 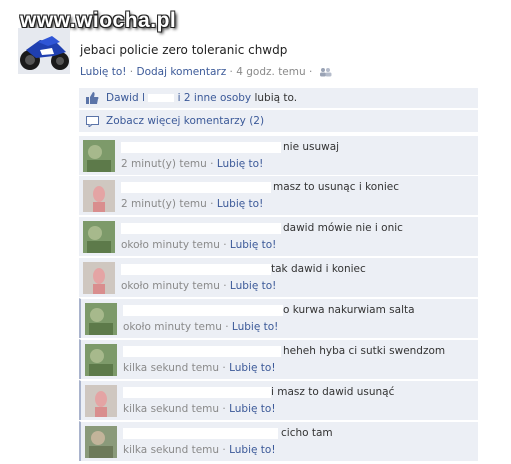 I want to click on post-like-link: Lubię to!, so click(x=103, y=72).